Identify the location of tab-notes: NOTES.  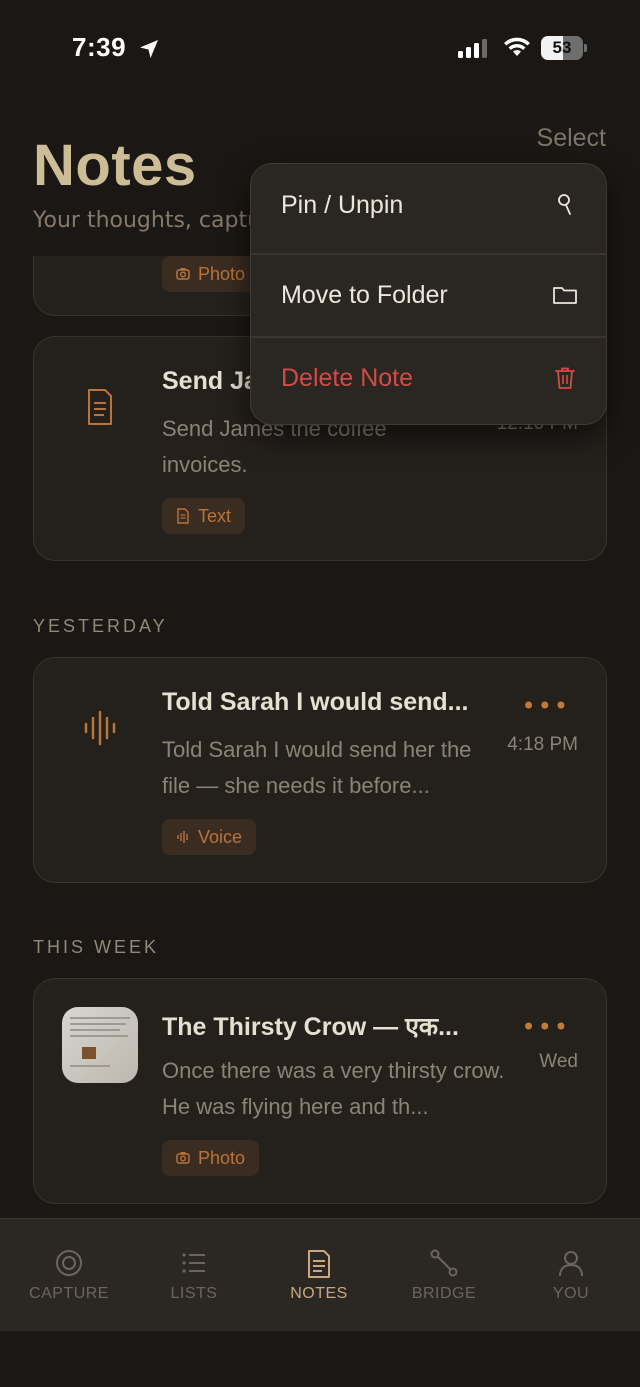
(319, 1275).